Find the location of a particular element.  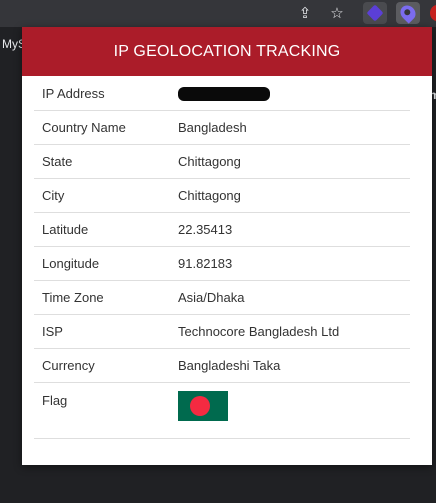

location-pin-icon is located at coordinates (408, 13).